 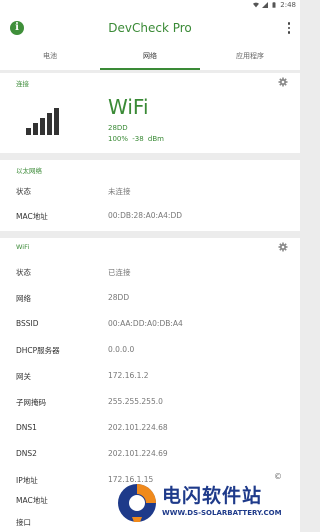 What do you see at coordinates (118, 128) in the screenshot?
I see `connection-ssid: 28DD` at bounding box center [118, 128].